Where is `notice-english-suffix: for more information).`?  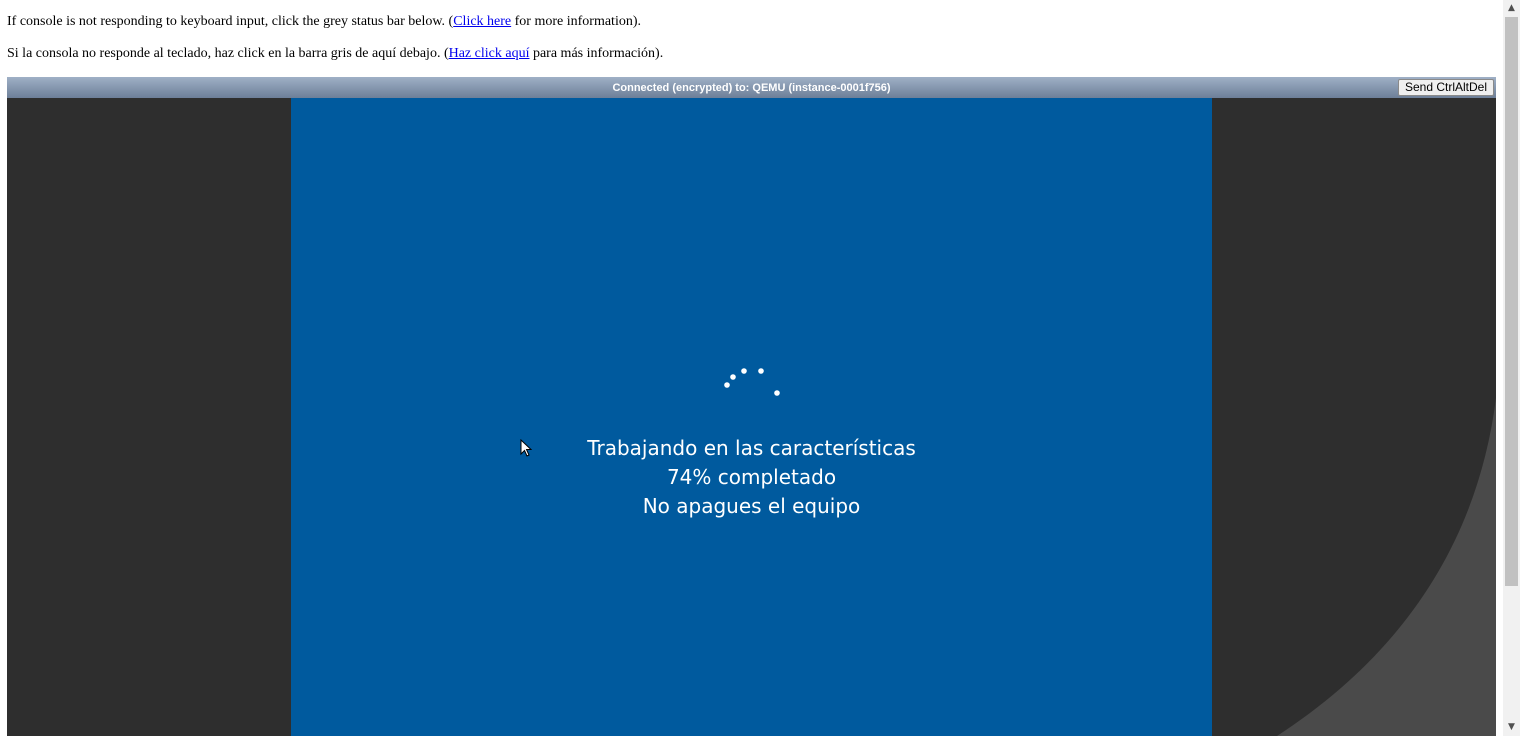
notice-english-suffix: for more information). is located at coordinates (576, 21).